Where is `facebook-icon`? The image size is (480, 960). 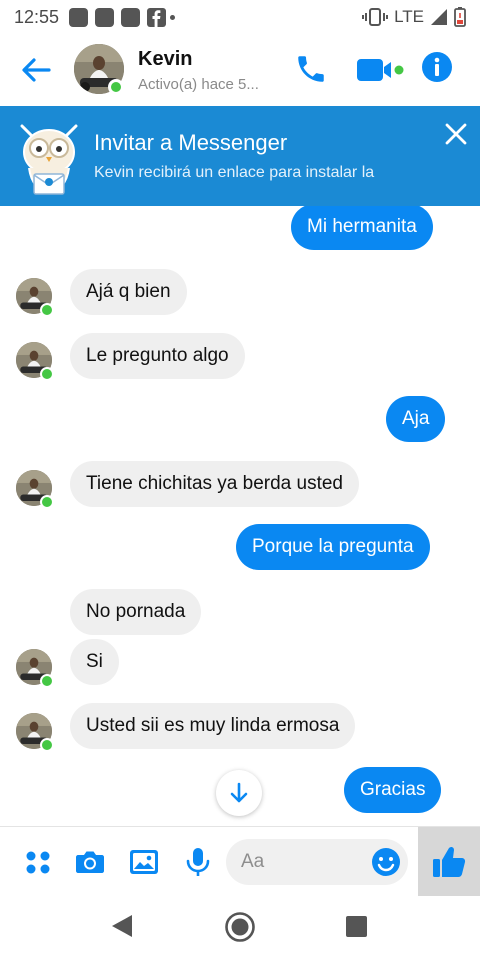 facebook-icon is located at coordinates (157, 17).